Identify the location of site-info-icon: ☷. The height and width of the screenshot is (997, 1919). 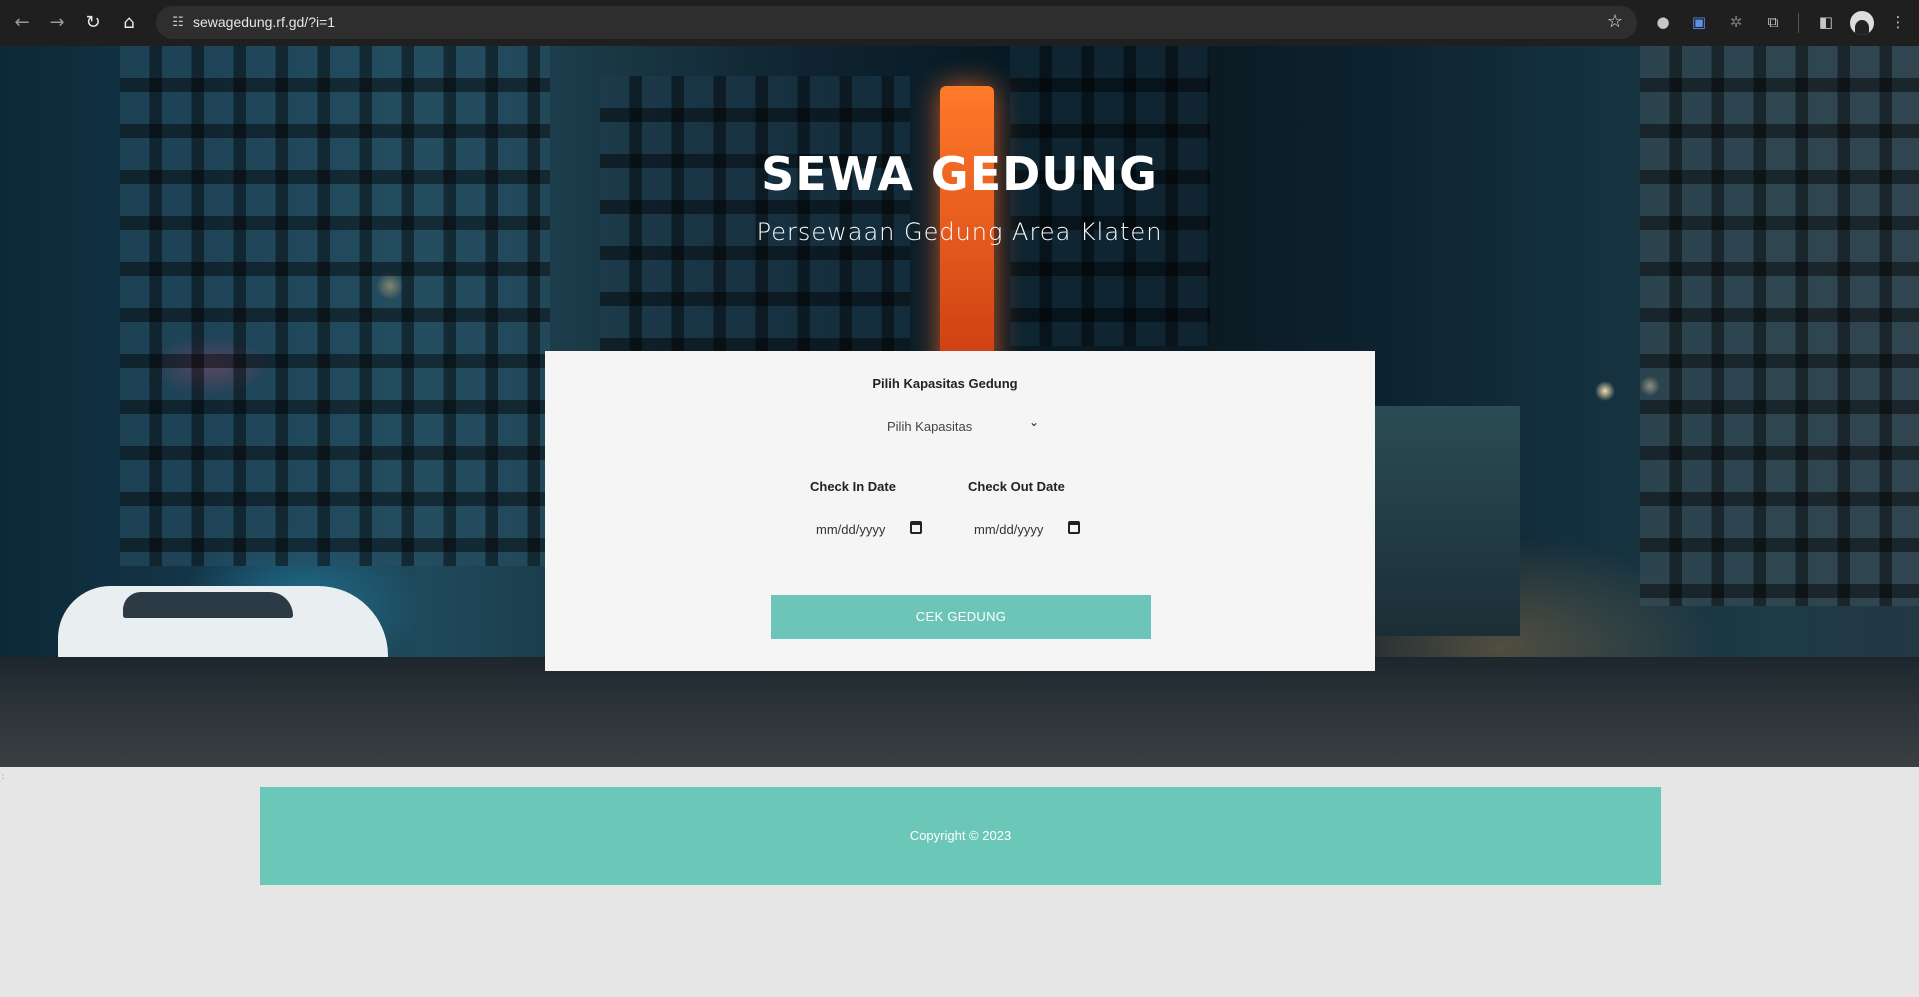
(178, 23).